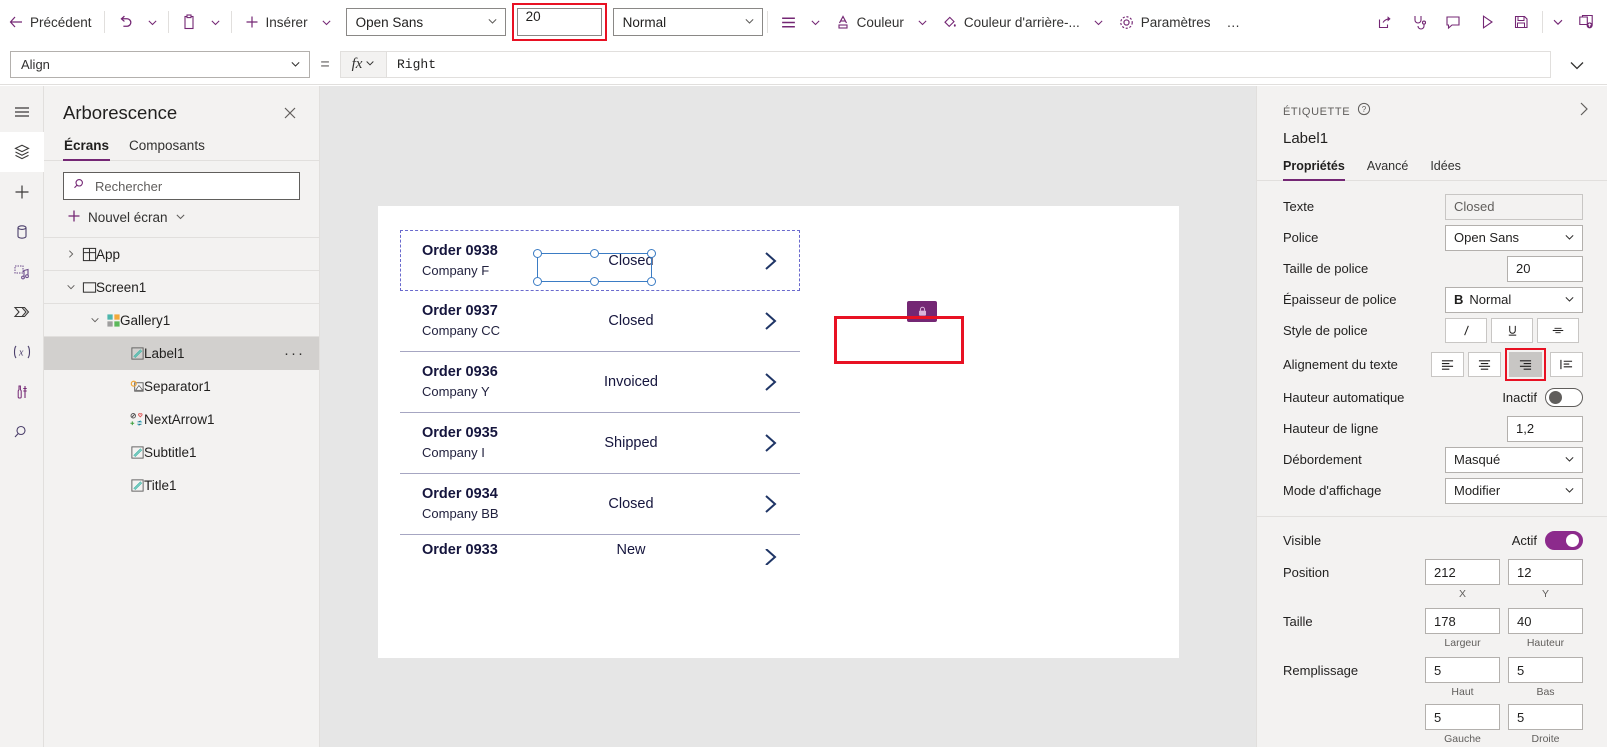 The height and width of the screenshot is (747, 1607). I want to click on align-justify-icon, so click(1566, 364).